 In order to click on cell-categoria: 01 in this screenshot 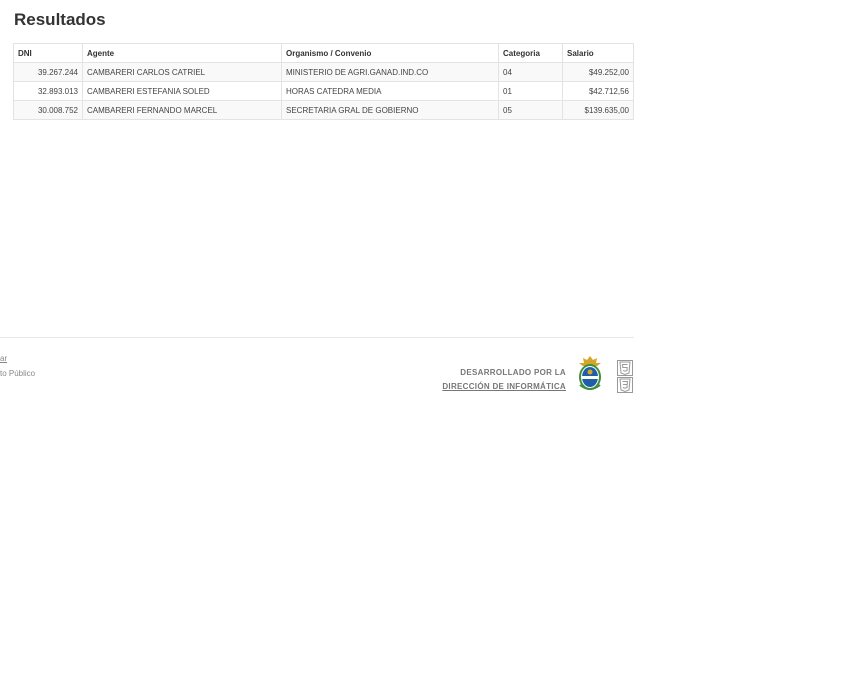, I will do `click(530, 91)`.